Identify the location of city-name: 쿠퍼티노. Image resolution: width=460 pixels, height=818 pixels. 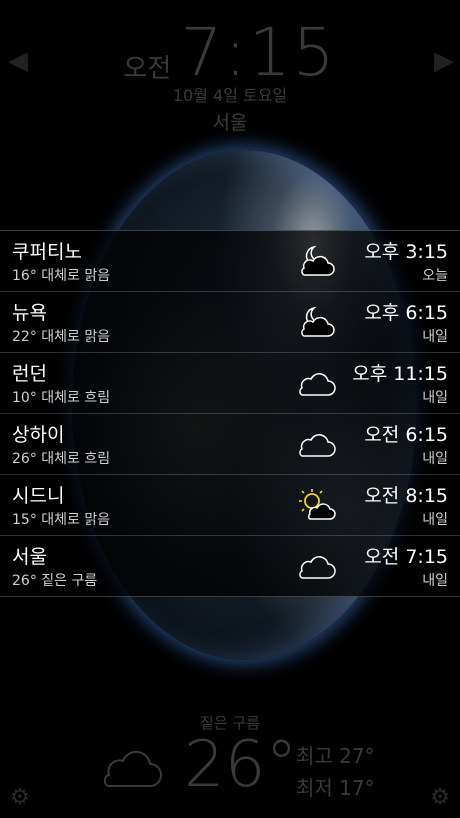
(47, 252).